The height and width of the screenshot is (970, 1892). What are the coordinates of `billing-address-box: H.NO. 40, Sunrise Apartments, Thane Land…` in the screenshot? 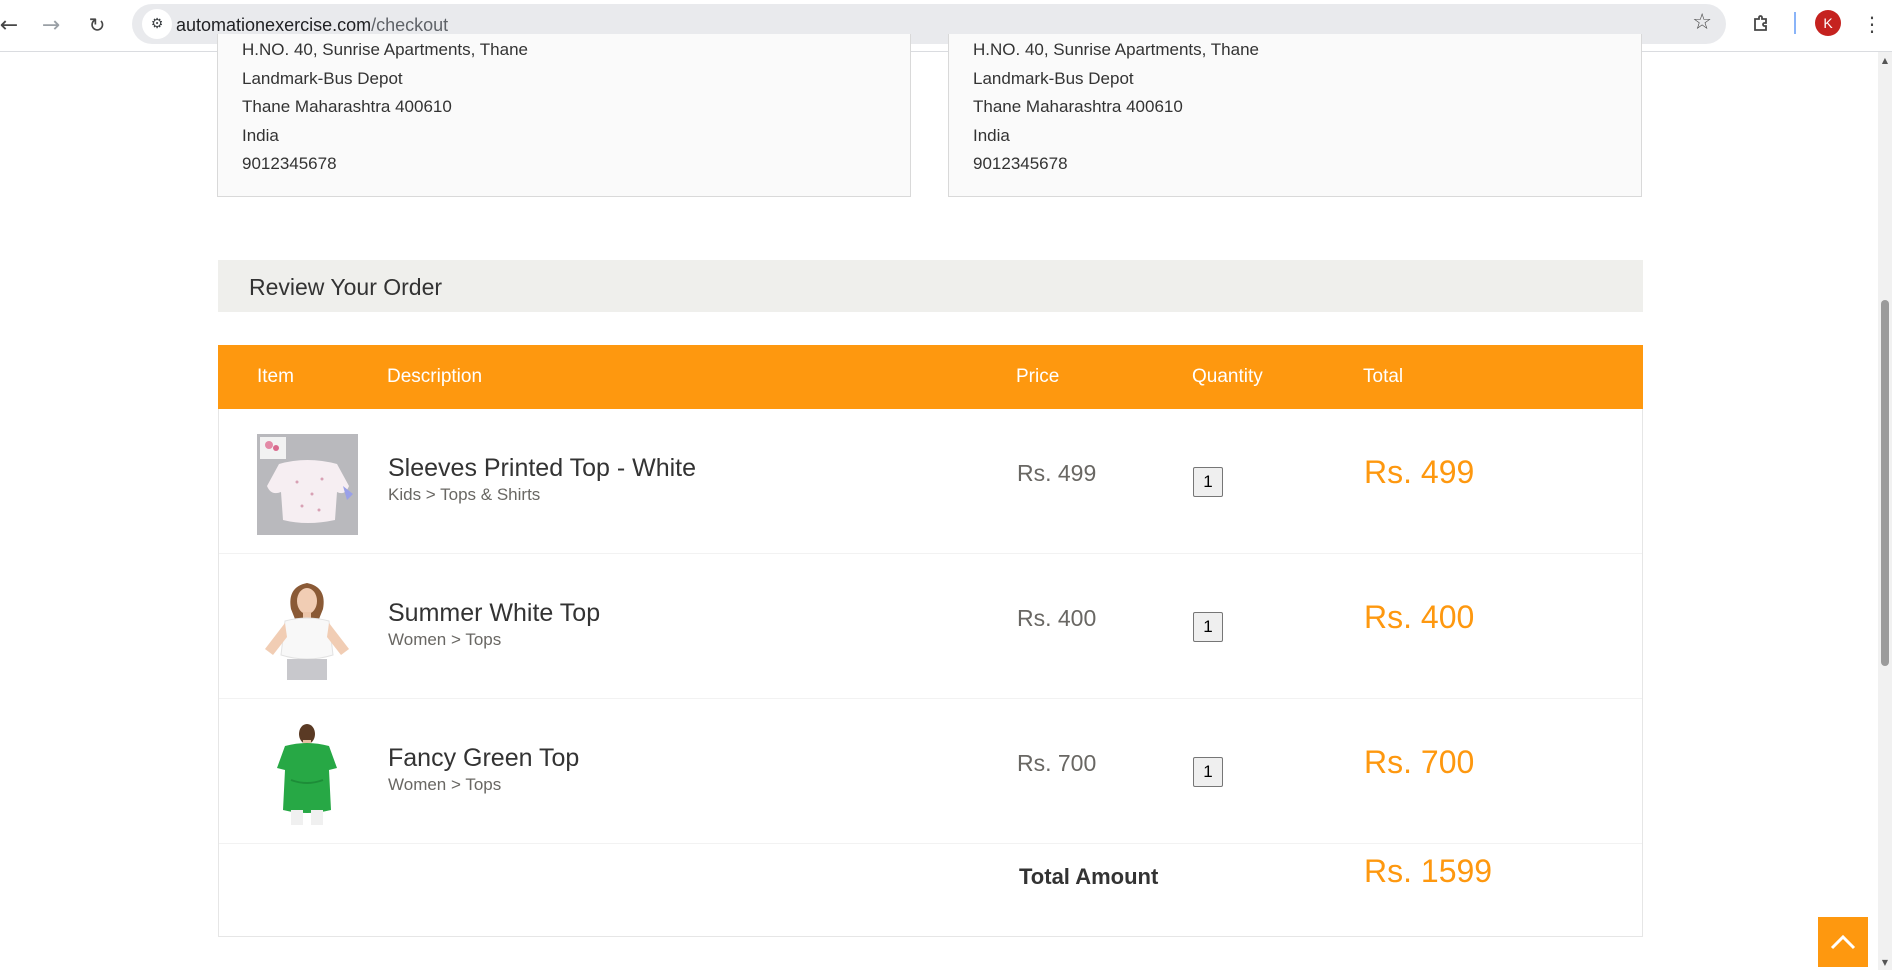 It's located at (1295, 115).